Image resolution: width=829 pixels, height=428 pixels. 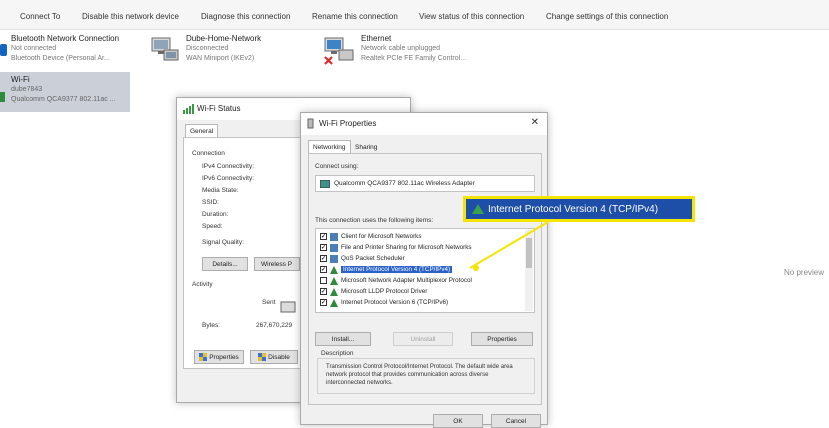 I want to click on protocol-icon, so click(x=478, y=209).